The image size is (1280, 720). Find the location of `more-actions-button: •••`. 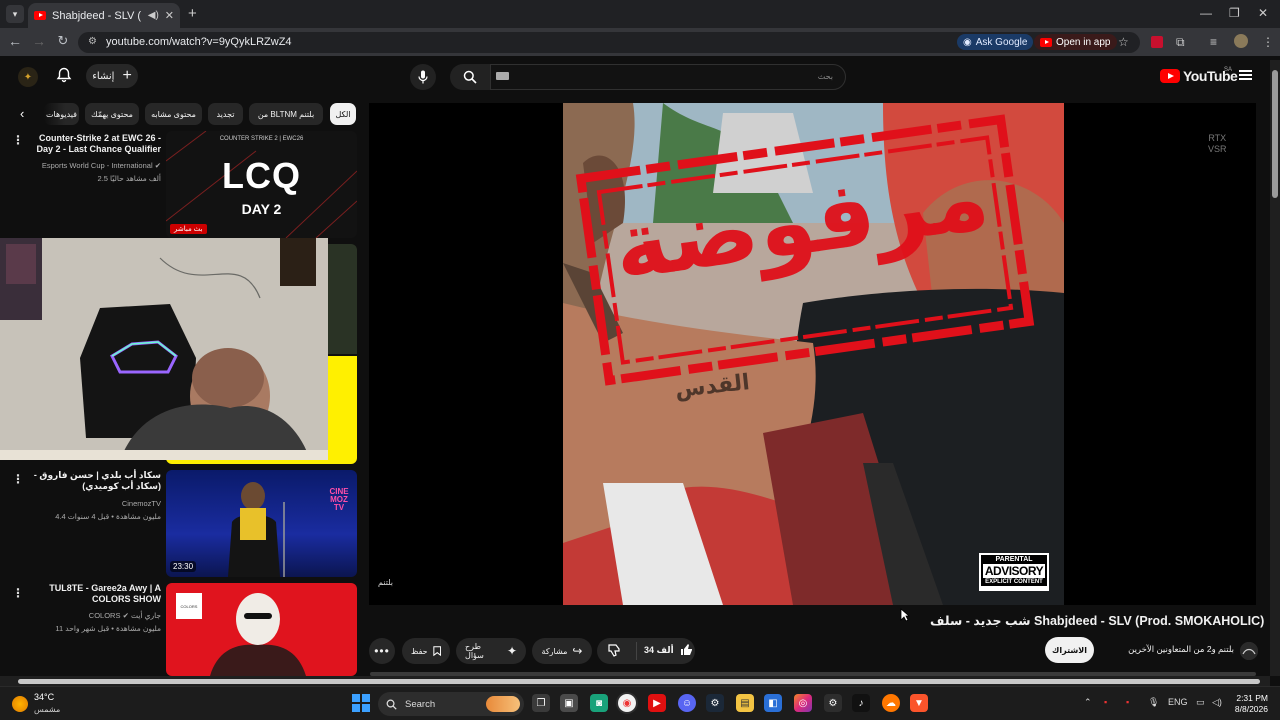

more-actions-button: ••• is located at coordinates (382, 651).